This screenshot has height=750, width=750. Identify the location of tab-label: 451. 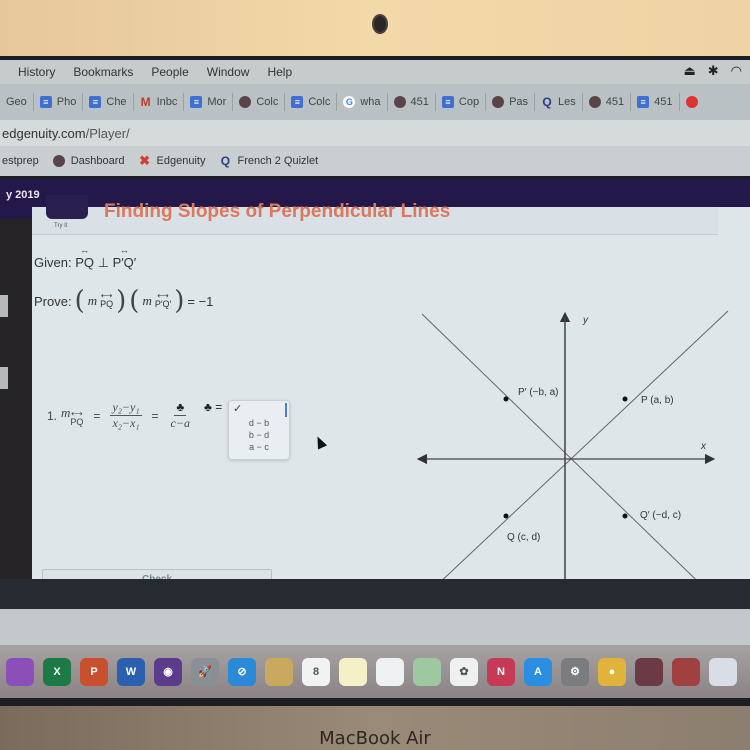
(663, 102).